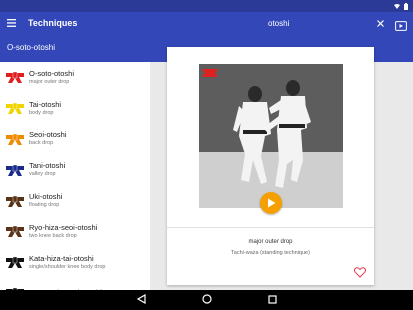  I want to click on recents-icon, so click(272, 300).